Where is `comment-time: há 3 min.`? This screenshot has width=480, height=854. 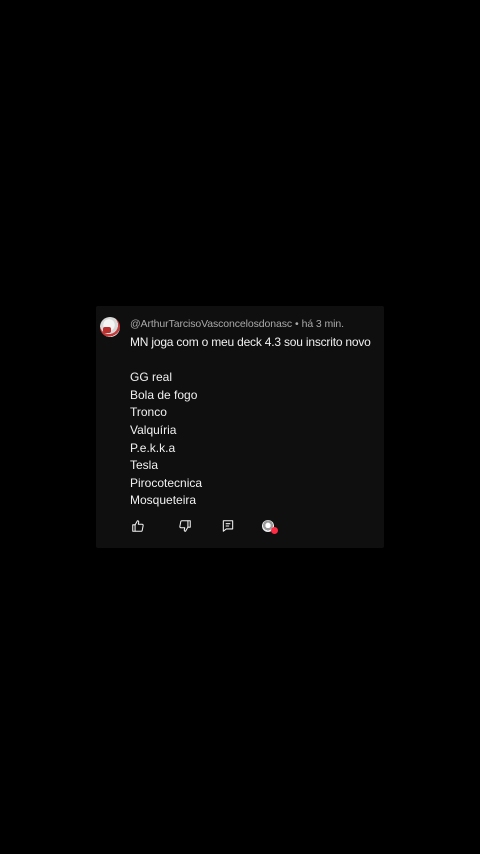
comment-time: há 3 min. is located at coordinates (322, 324).